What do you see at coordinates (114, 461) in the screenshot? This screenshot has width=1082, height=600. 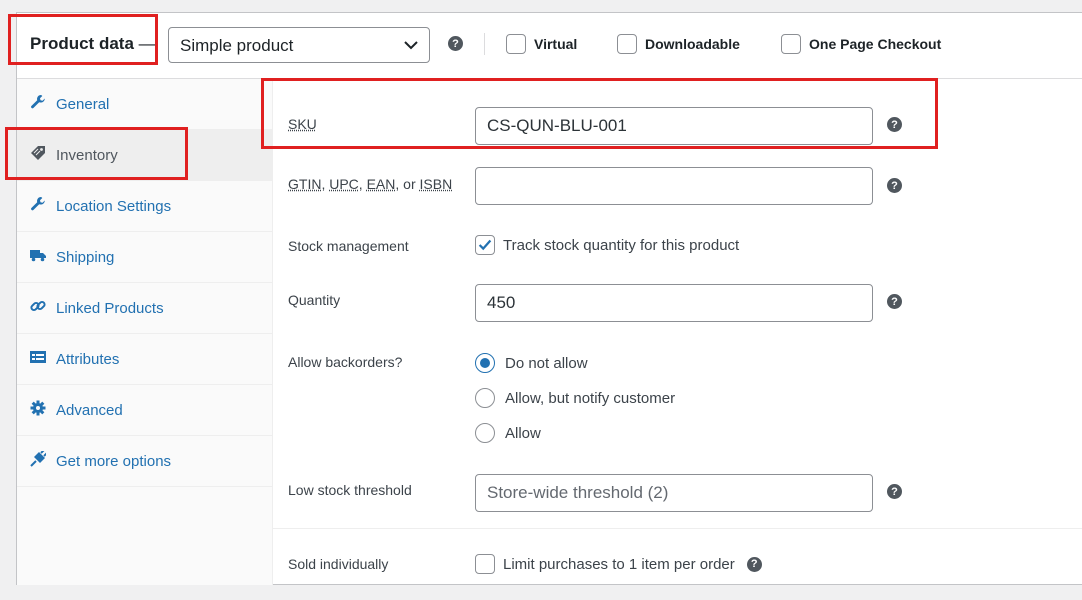 I see `tab-get-more-options-label: Get more options` at bounding box center [114, 461].